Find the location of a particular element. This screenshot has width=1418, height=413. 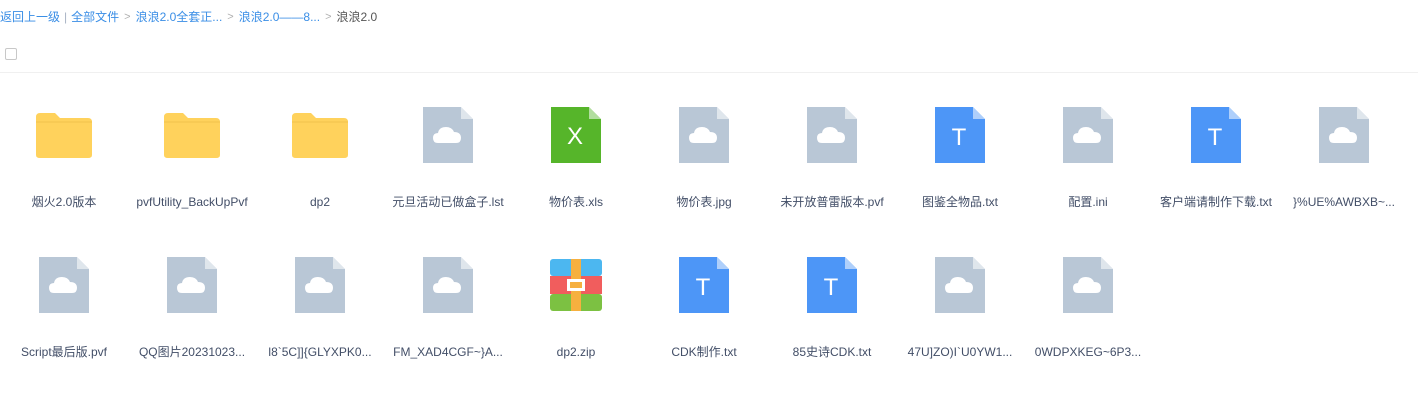

file-name: 未开放普雷版本.pvf is located at coordinates (832, 202).